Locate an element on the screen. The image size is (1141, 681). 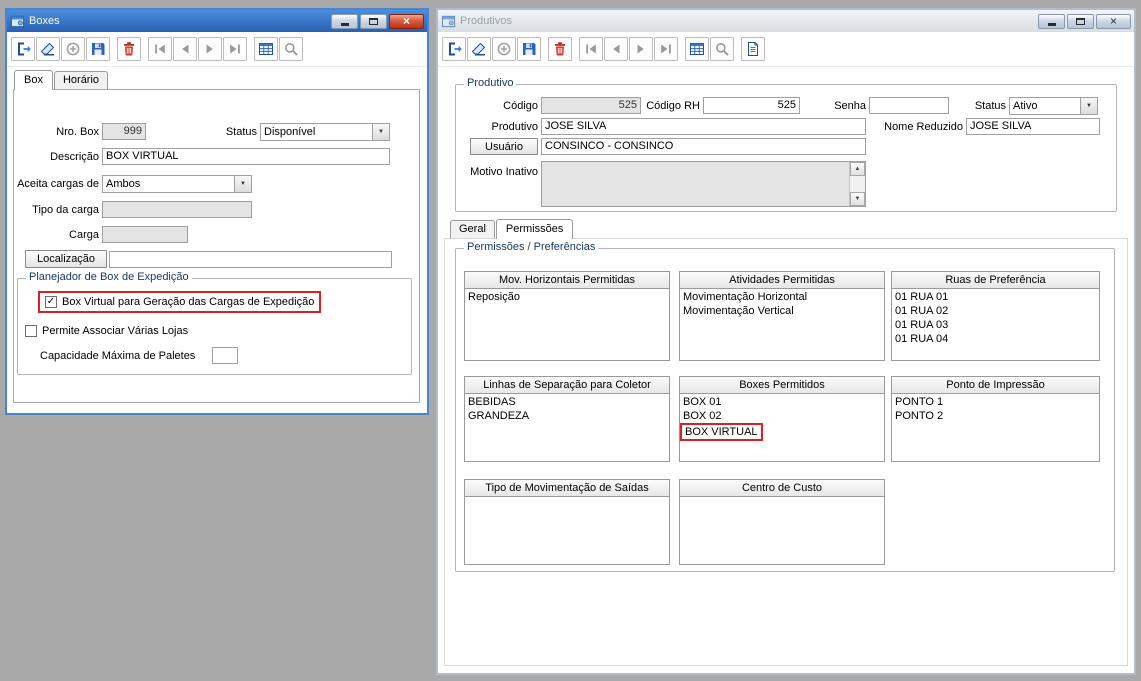
report-button is located at coordinates (753, 49).